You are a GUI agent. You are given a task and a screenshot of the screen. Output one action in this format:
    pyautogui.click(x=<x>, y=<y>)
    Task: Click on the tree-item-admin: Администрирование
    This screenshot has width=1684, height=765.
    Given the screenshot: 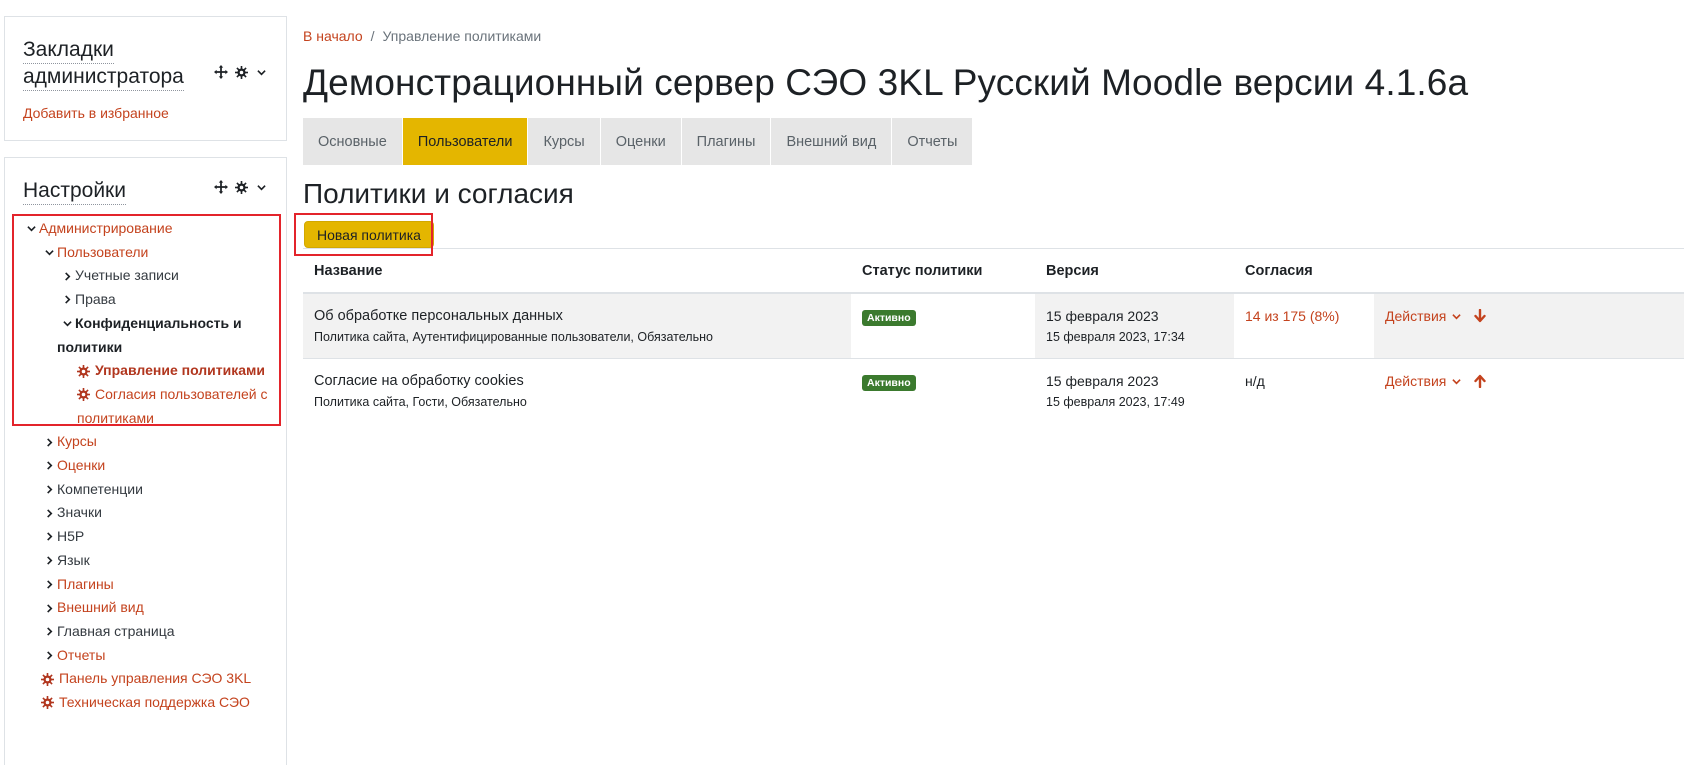 What is the action you would take?
    pyautogui.click(x=145, y=229)
    